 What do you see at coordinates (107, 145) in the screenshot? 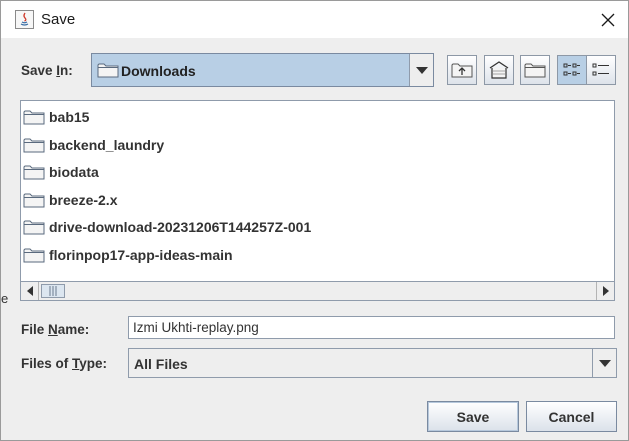
I see `file-name: backend_laundry` at bounding box center [107, 145].